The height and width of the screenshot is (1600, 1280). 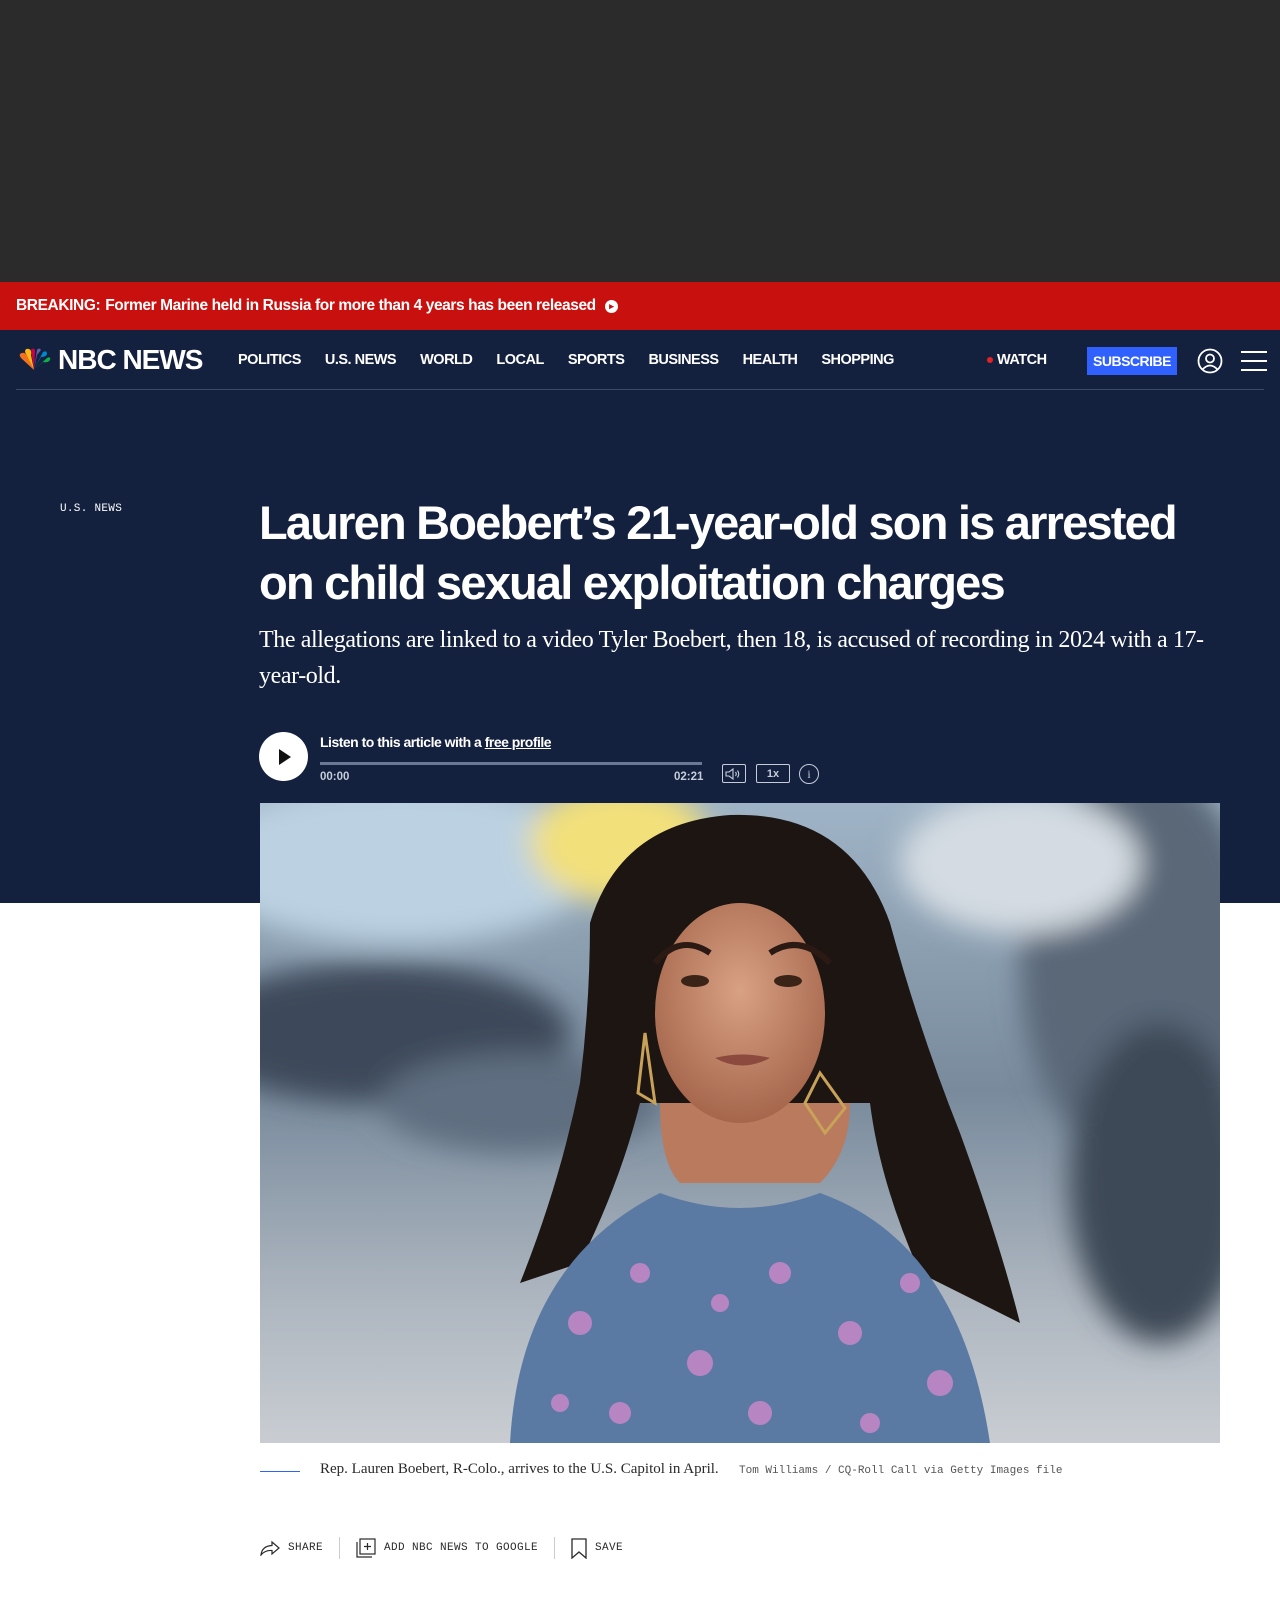 What do you see at coordinates (683, 360) in the screenshot?
I see `nav-business: BUSINESS` at bounding box center [683, 360].